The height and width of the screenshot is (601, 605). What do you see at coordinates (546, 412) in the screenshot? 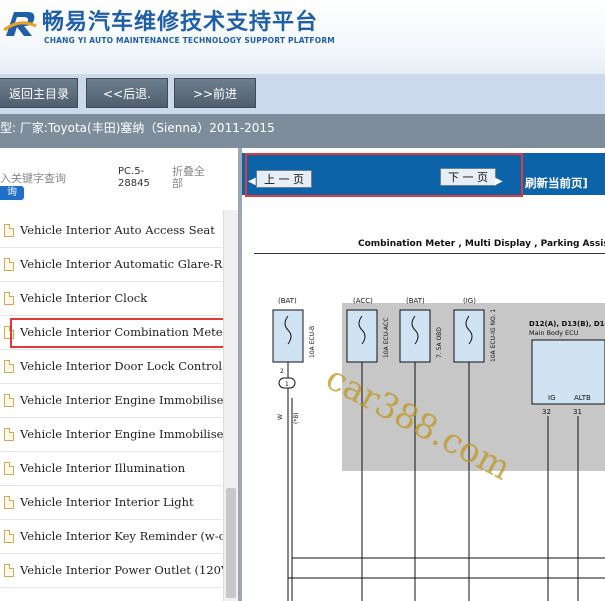
I see `pin-number-label: 32` at bounding box center [546, 412].